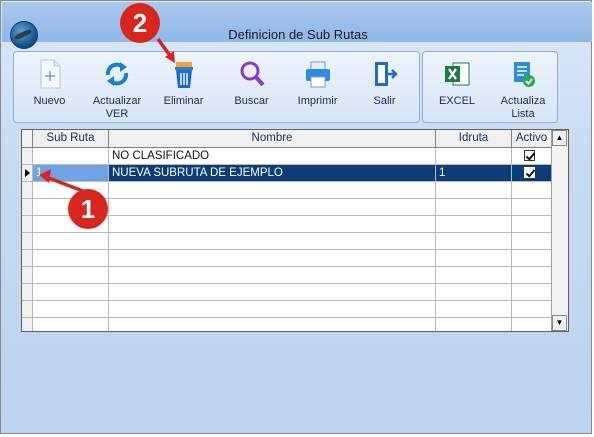 This screenshot has width=594, height=437. What do you see at coordinates (490, 87) in the screenshot?
I see `side-toolbar: EXCEL Actualiza Lista` at bounding box center [490, 87].